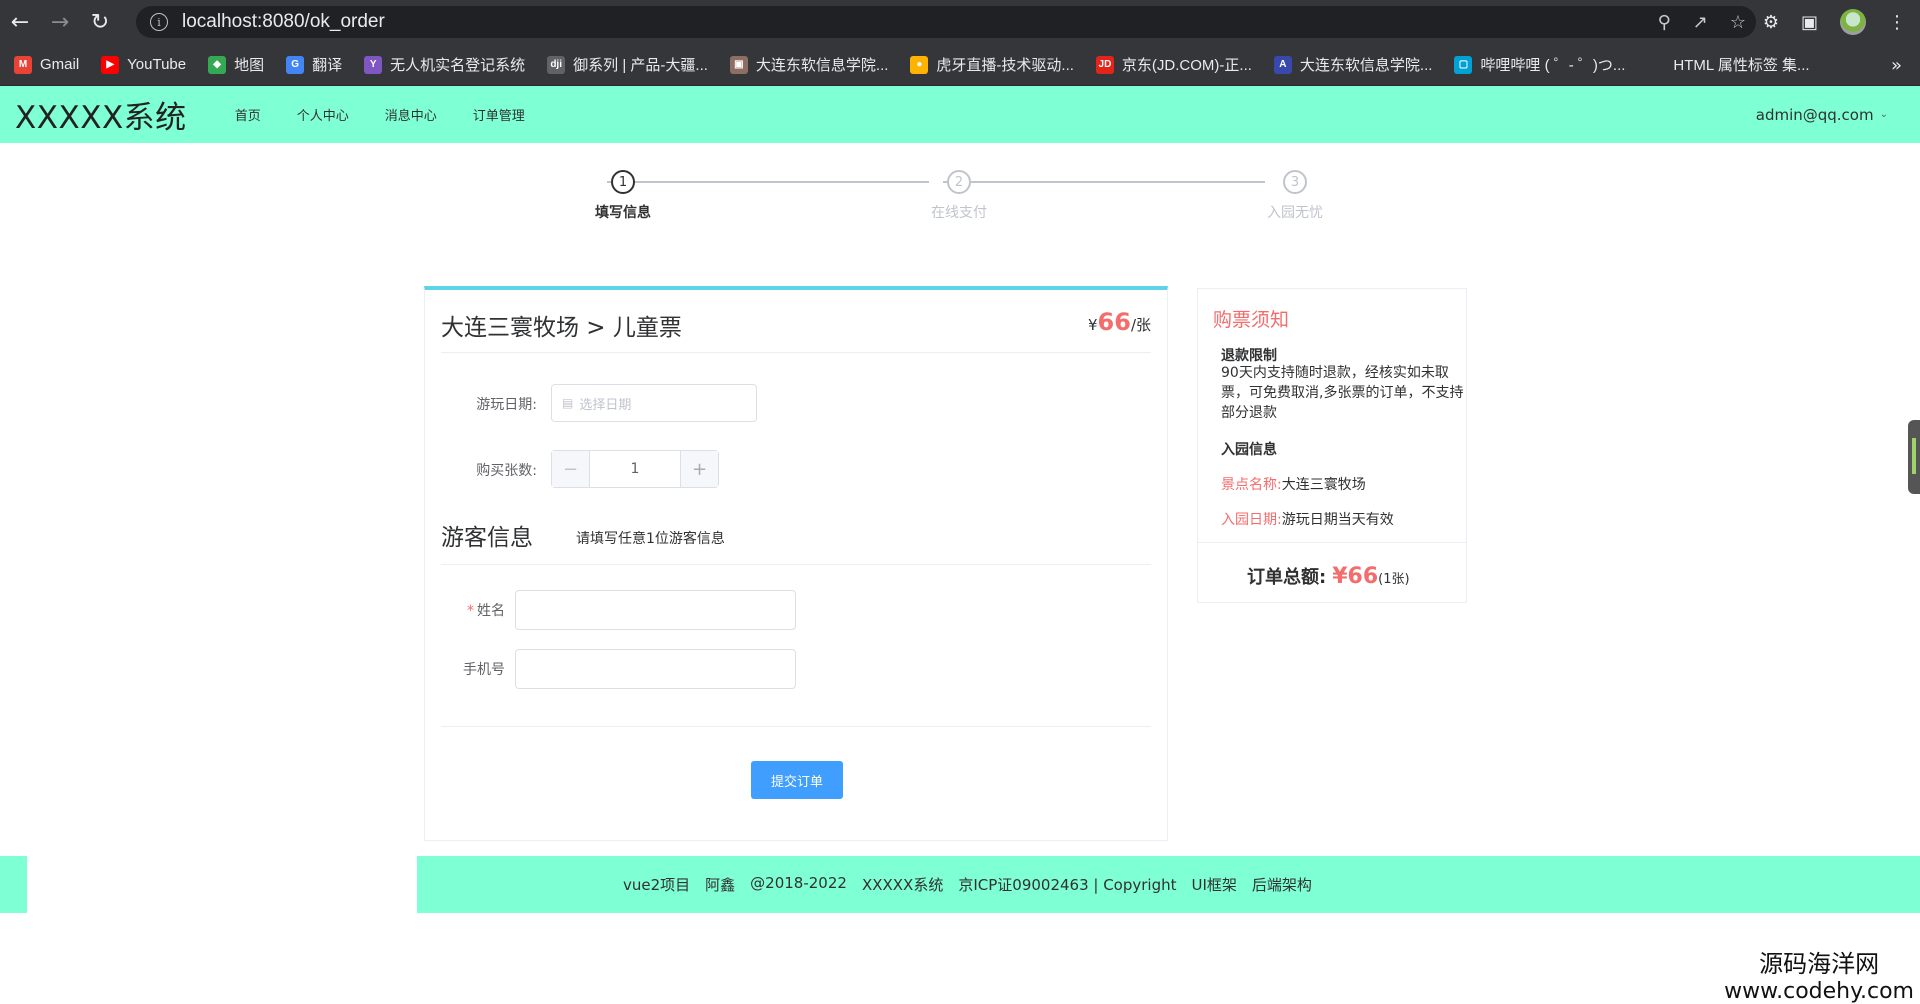 The image size is (1920, 1004). I want to click on price-unit: /张, so click(1140, 325).